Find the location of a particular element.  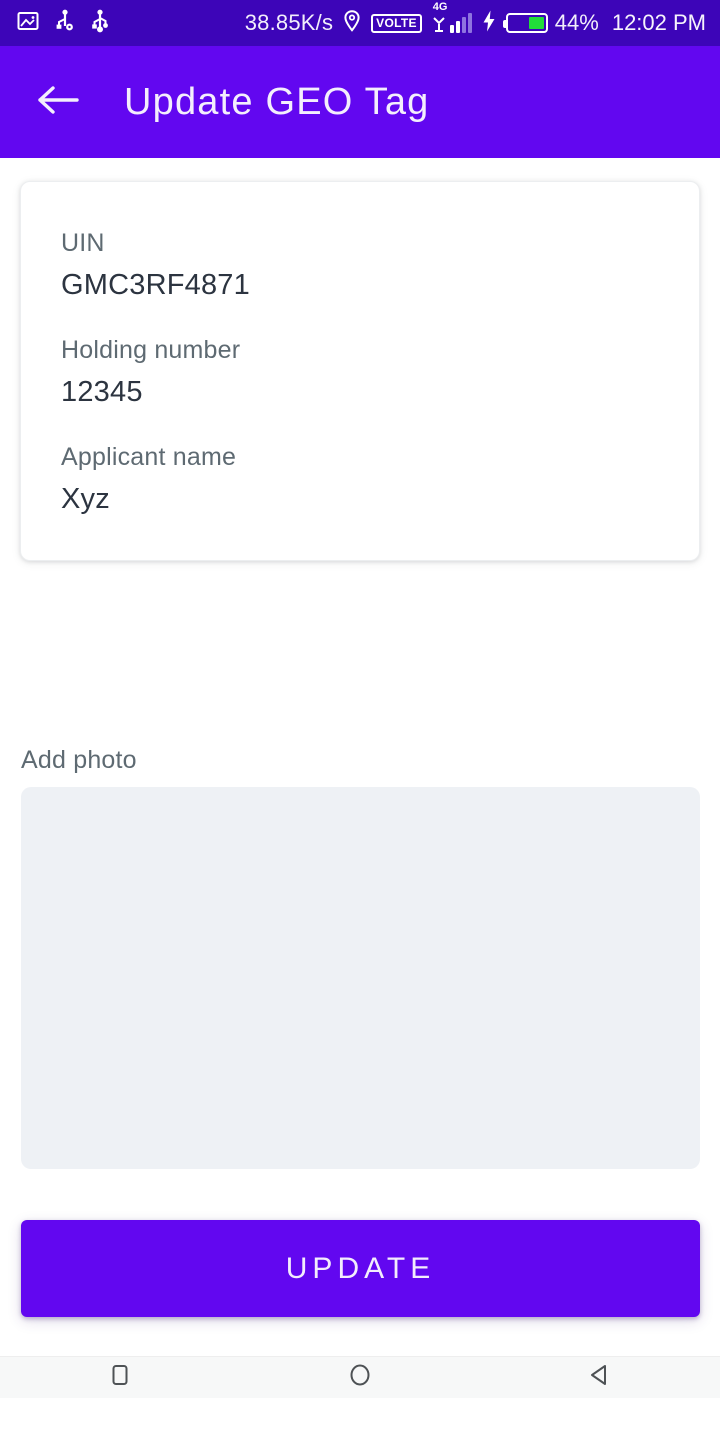

page-title: Update GEO Tag is located at coordinates (277, 101).